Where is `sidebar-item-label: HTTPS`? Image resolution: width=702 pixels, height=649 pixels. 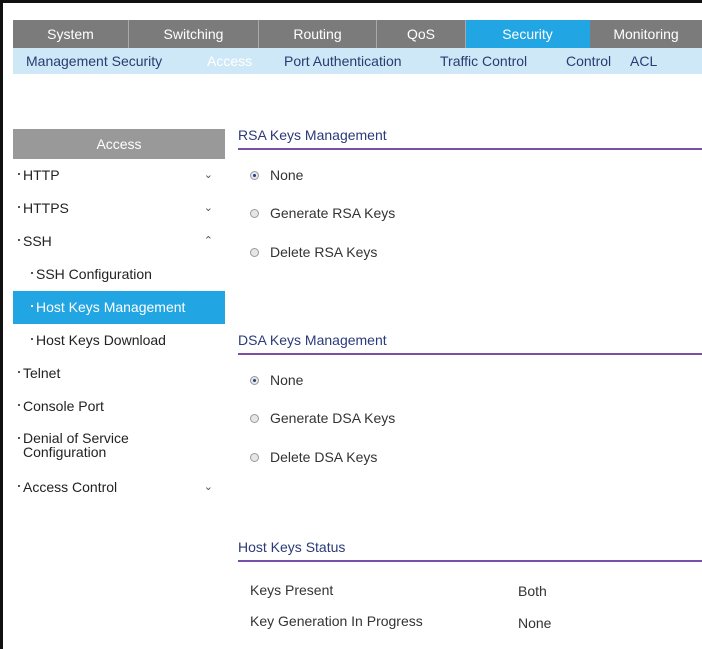
sidebar-item-label: HTTPS is located at coordinates (46, 208).